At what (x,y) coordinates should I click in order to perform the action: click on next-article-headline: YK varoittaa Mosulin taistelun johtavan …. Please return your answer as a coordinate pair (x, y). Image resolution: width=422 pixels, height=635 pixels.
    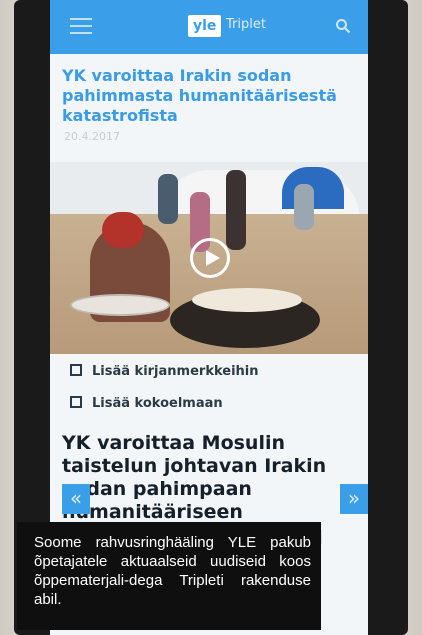
    Looking at the image, I should click on (212, 478).